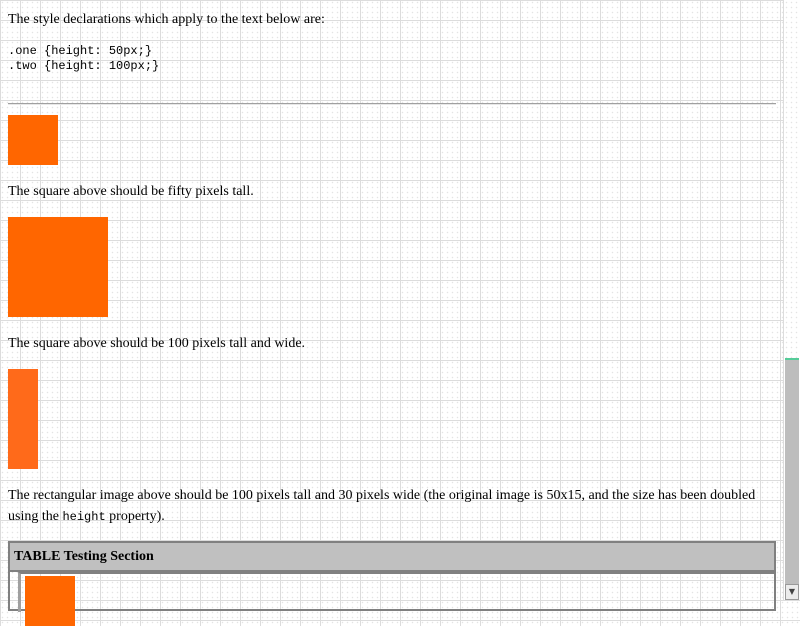 The width and height of the screenshot is (800, 626). Describe the element at coordinates (84, 517) in the screenshot. I see `height-code: height` at that location.